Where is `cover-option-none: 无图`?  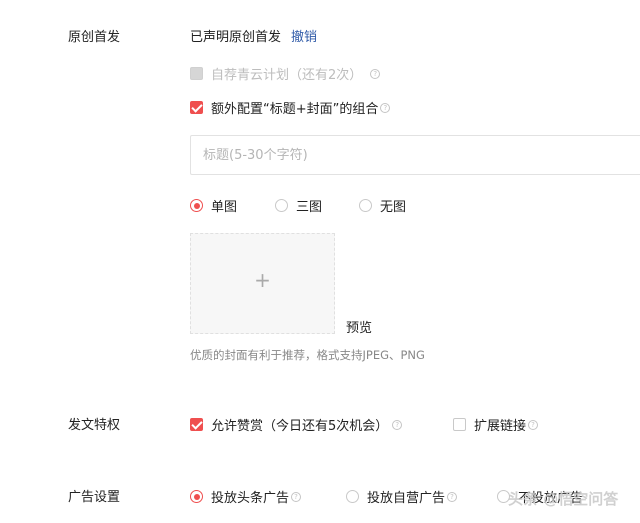
cover-option-none: 无图 is located at coordinates (382, 205).